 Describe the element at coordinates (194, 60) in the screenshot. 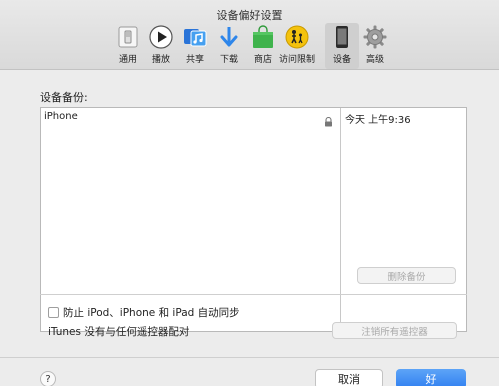

I see `tab-sharing-label: 共享` at that location.